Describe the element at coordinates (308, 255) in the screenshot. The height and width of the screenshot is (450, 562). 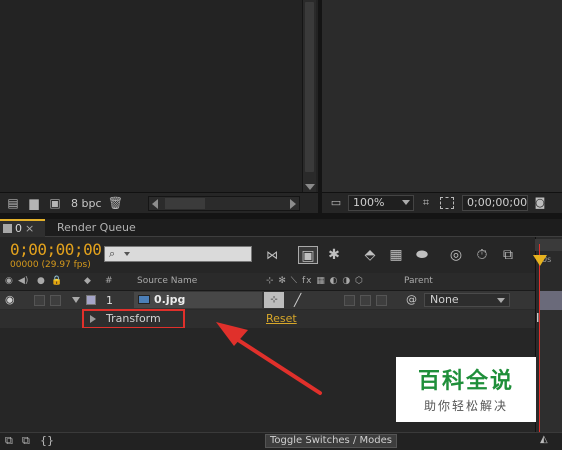
I see `draft-3d-icon: ▣` at that location.